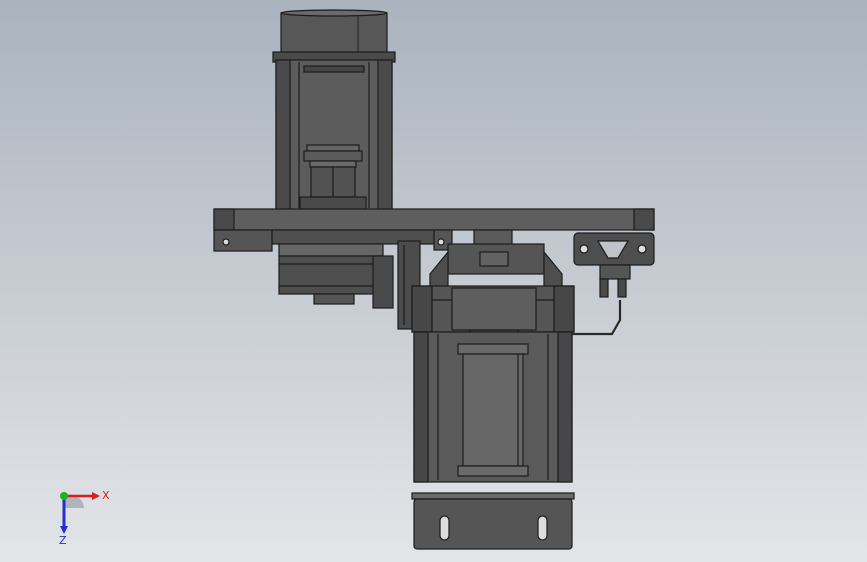  What do you see at coordinates (336, 276) in the screenshot?
I see `pulley` at bounding box center [336, 276].